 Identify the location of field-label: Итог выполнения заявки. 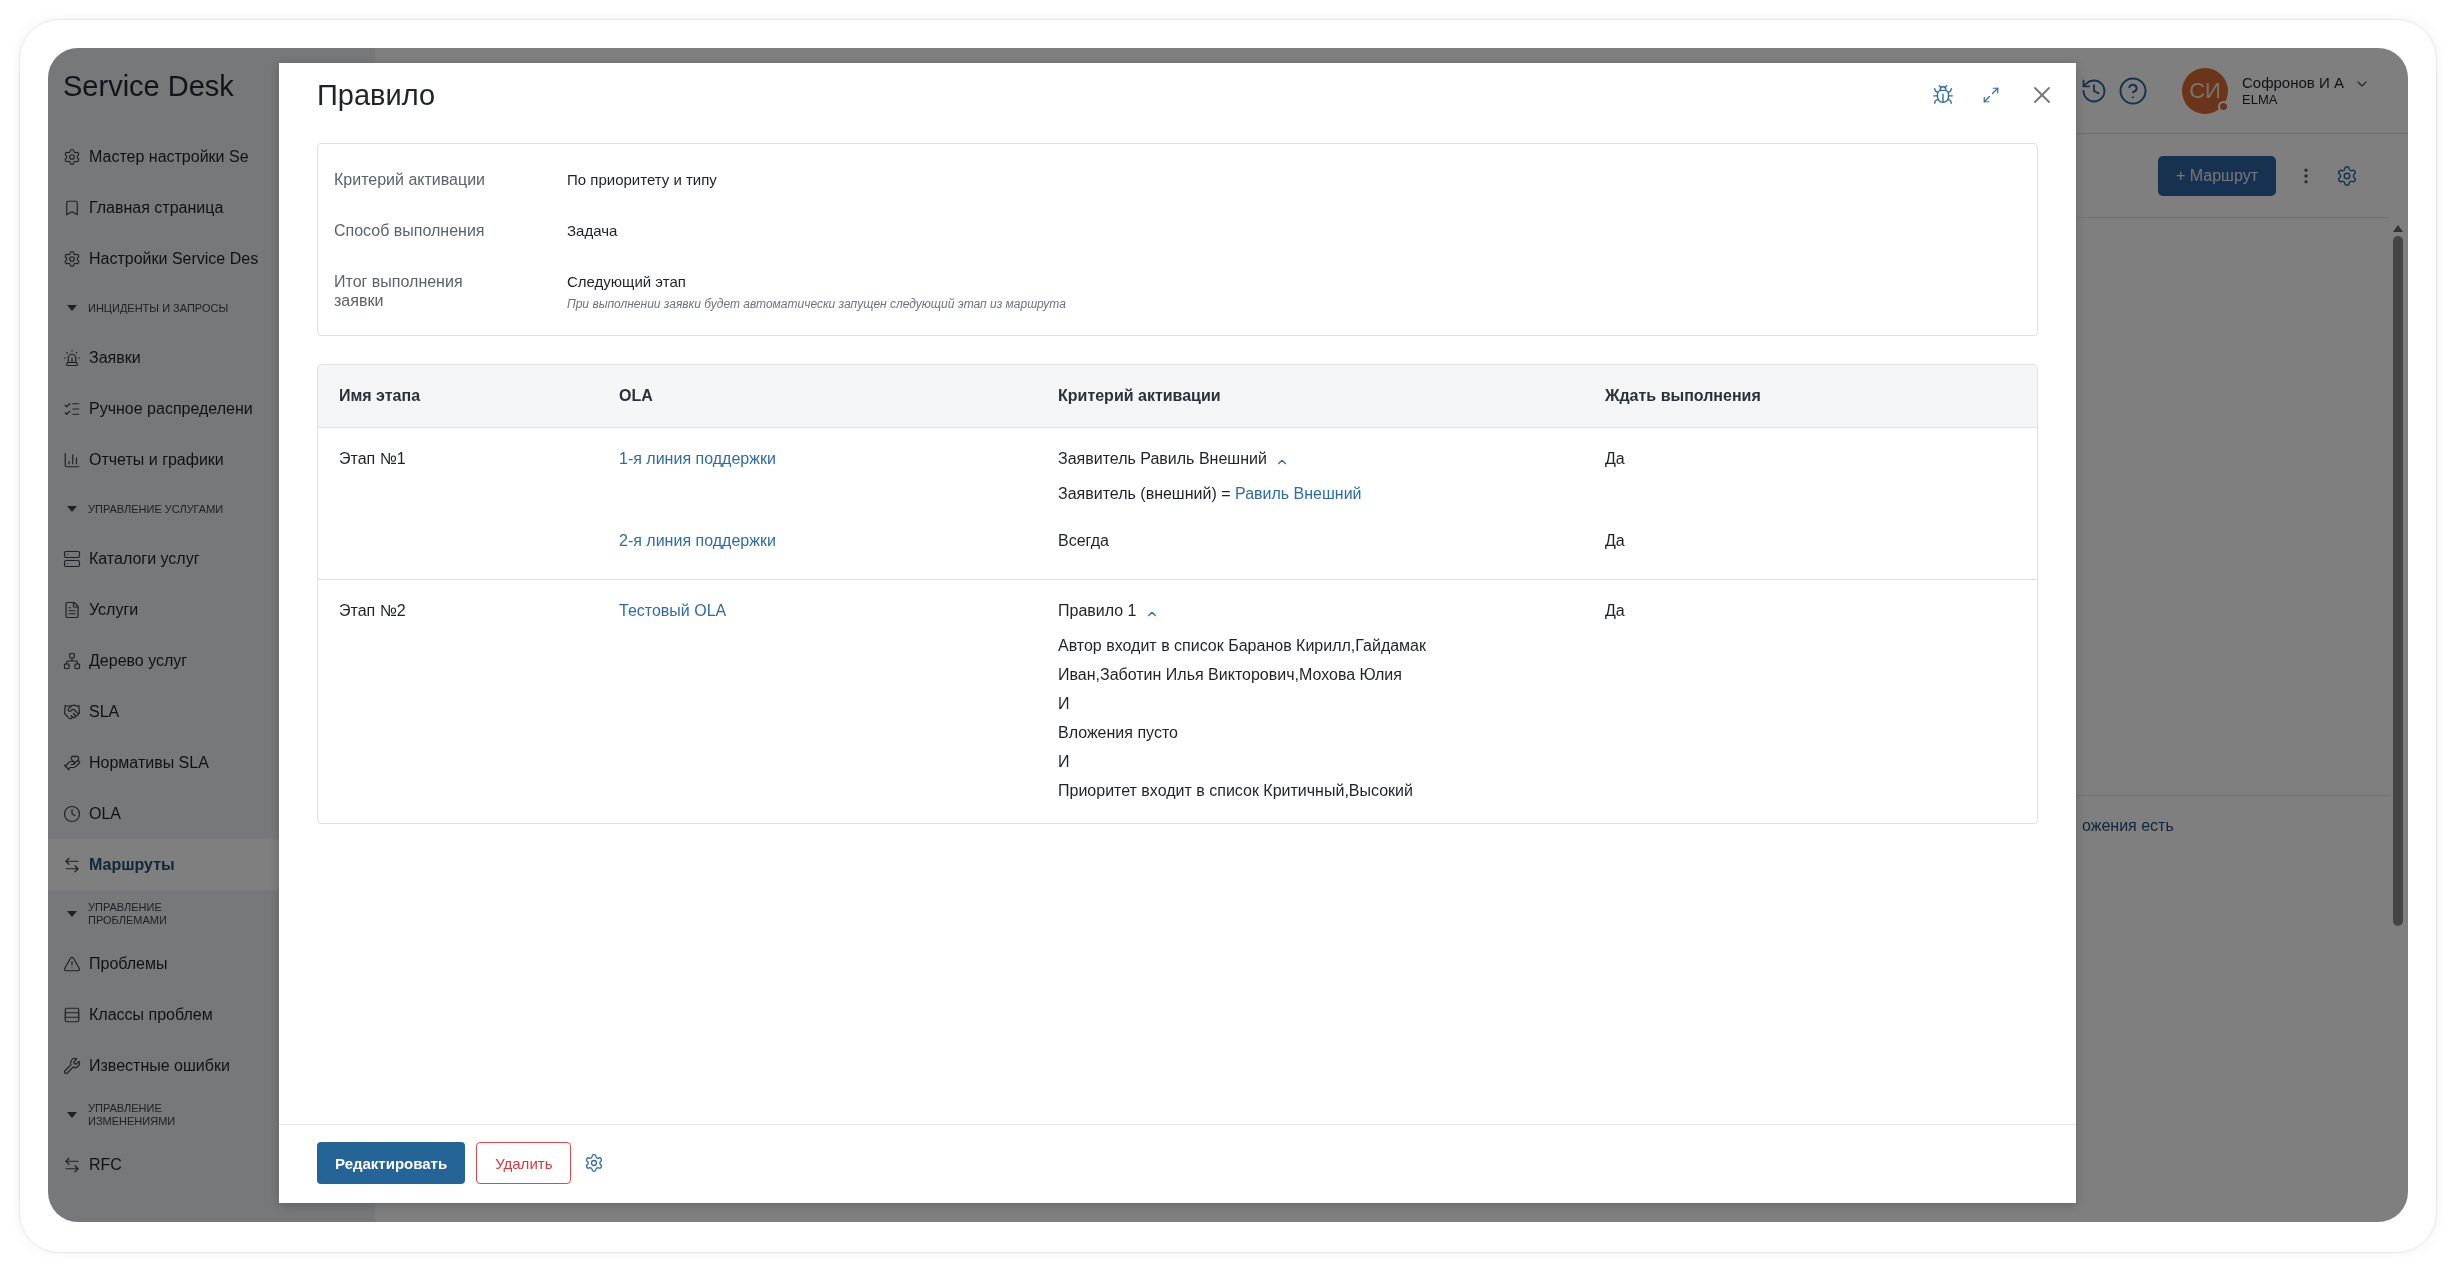
(399, 291).